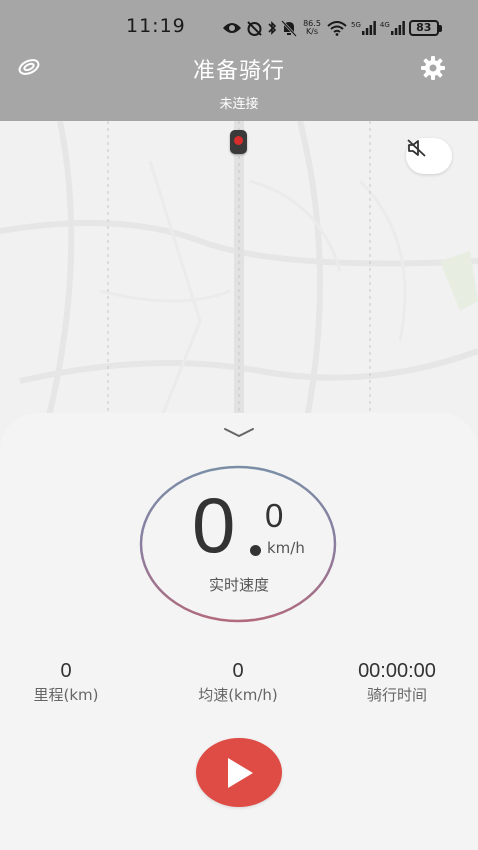  Describe the element at coordinates (239, 433) in the screenshot. I see `chevron-down-icon` at that location.